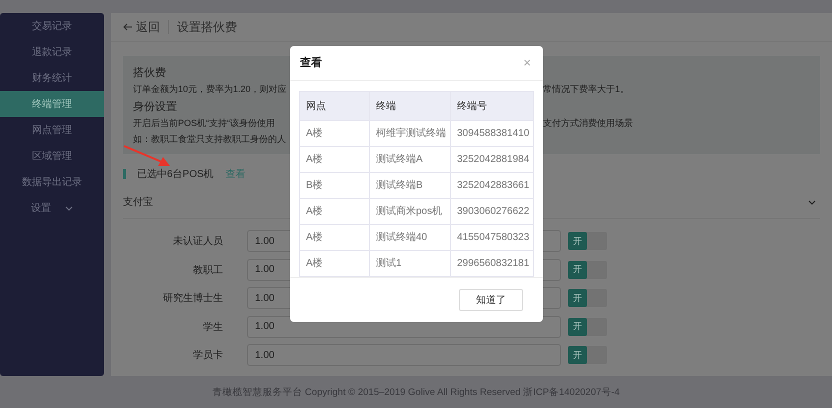 This screenshot has width=832, height=408. Describe the element at coordinates (52, 208) in the screenshot. I see `sidebar-item: 设置` at that location.